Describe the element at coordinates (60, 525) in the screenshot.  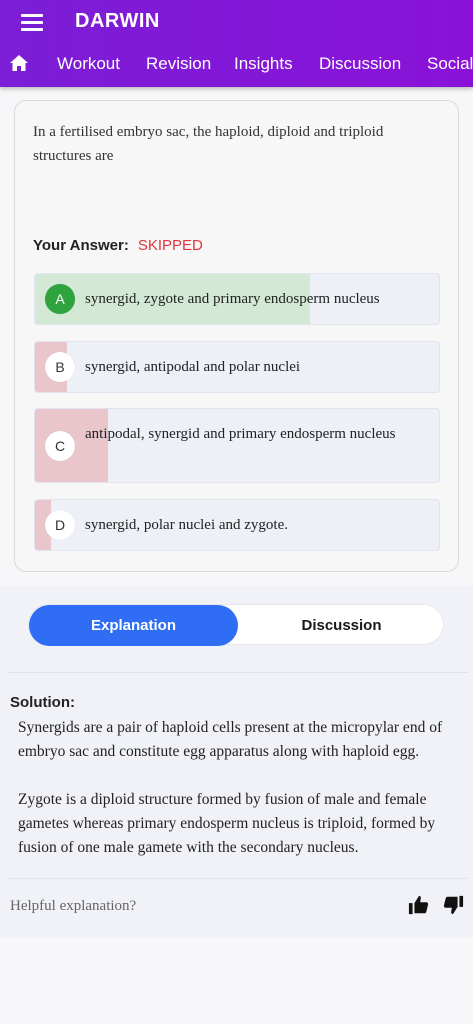
I see `option-d-letter: D` at that location.